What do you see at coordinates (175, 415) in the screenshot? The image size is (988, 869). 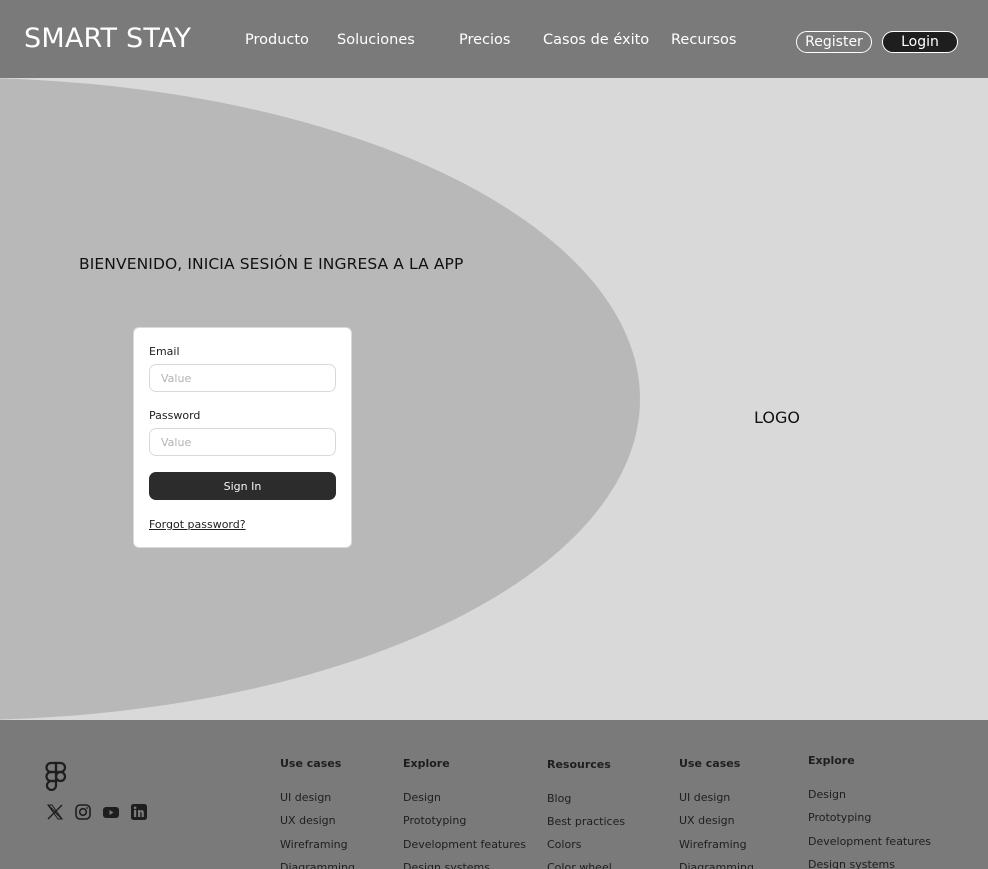 I see `password-label: Password` at bounding box center [175, 415].